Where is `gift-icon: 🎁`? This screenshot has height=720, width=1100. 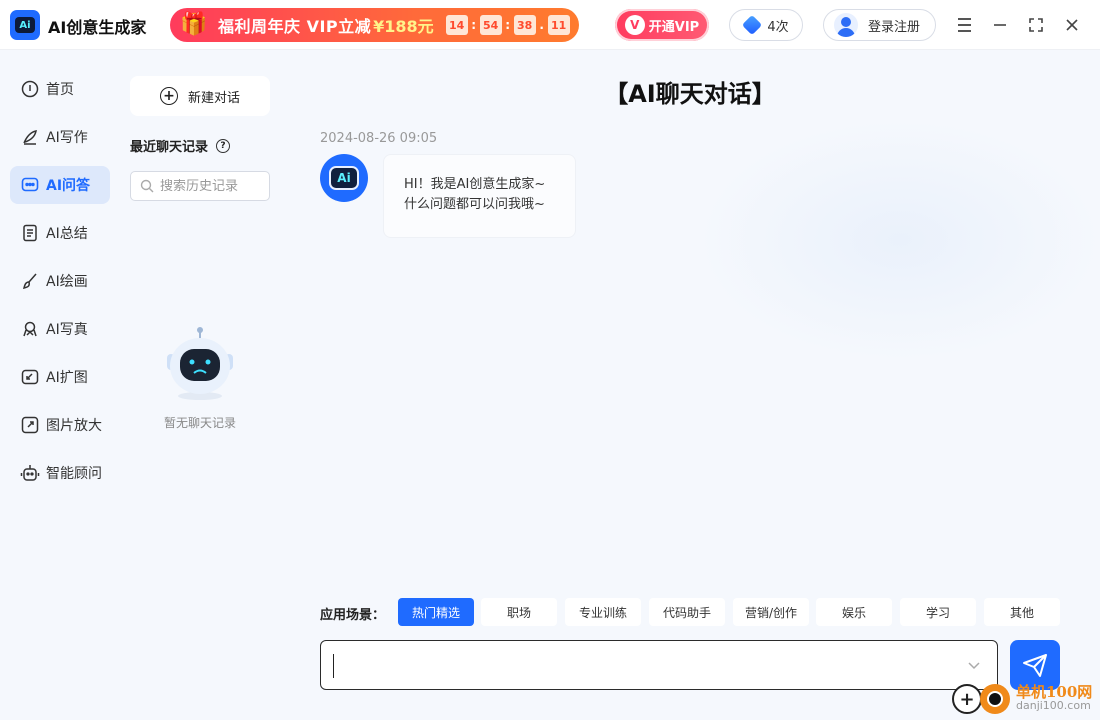 gift-icon: 🎁 is located at coordinates (194, 24).